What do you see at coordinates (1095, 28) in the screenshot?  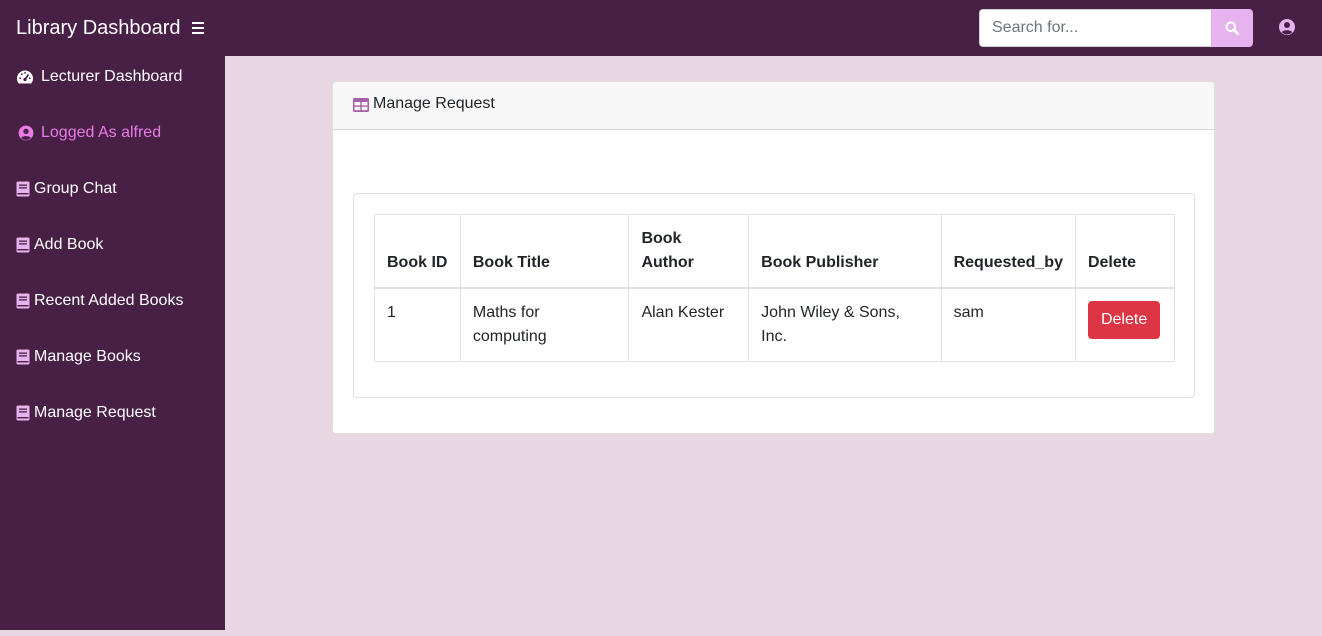 I see `search-input` at bounding box center [1095, 28].